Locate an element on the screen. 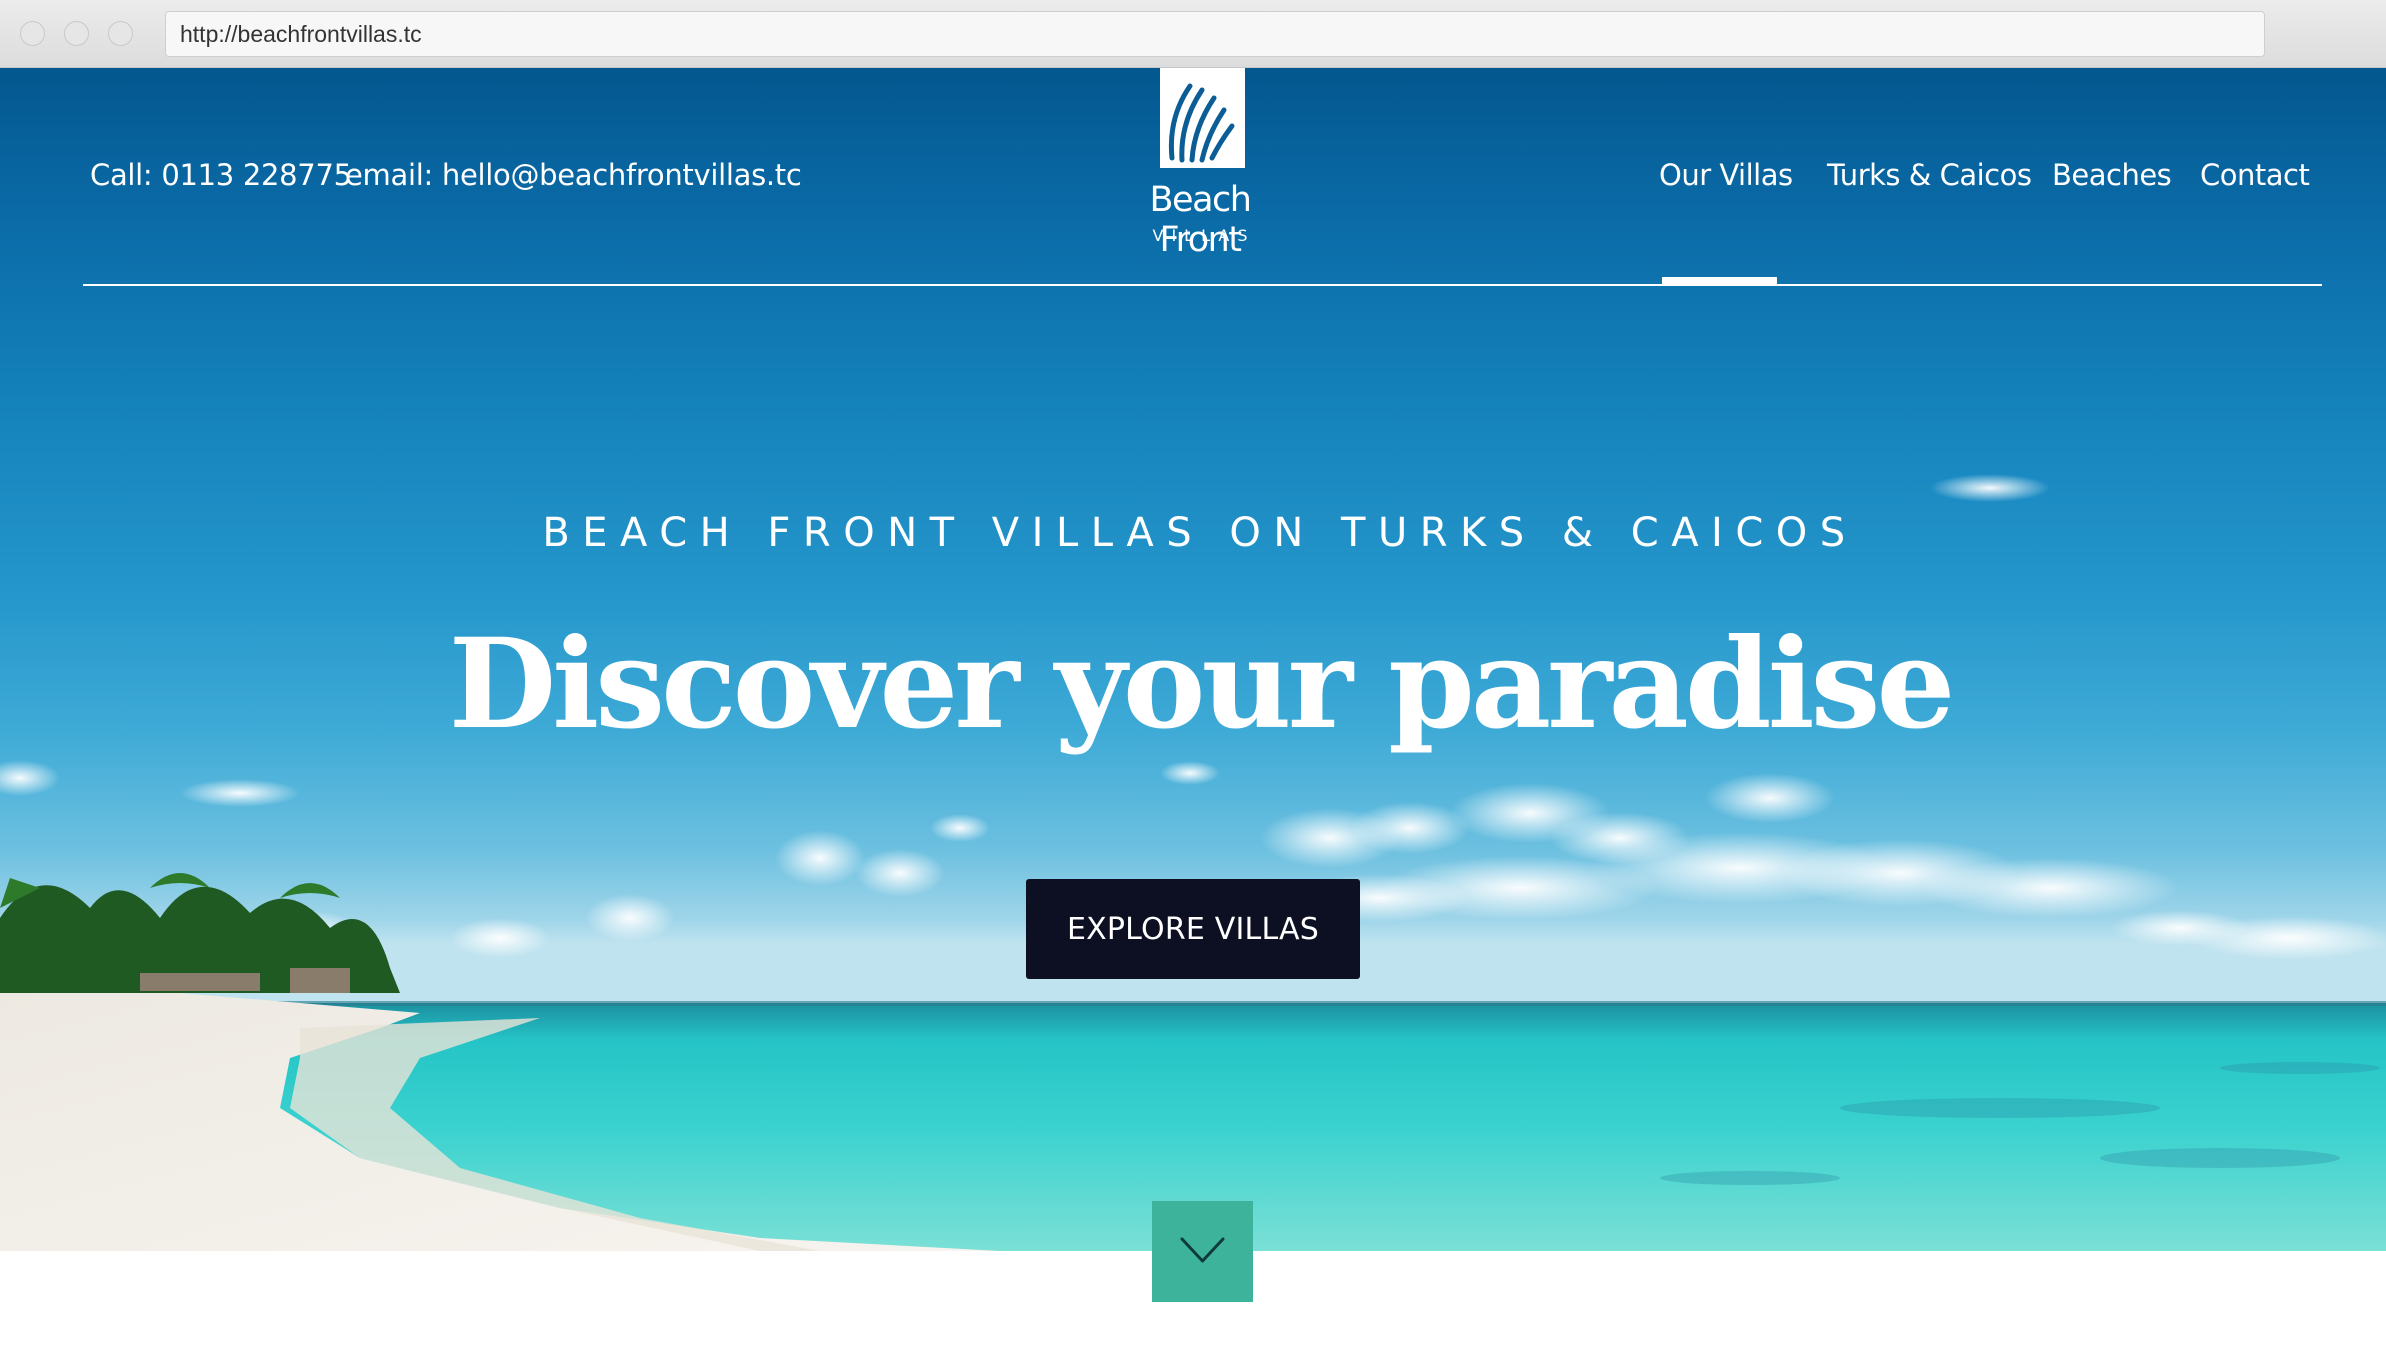  shell-logo-icon is located at coordinates (1202, 118).